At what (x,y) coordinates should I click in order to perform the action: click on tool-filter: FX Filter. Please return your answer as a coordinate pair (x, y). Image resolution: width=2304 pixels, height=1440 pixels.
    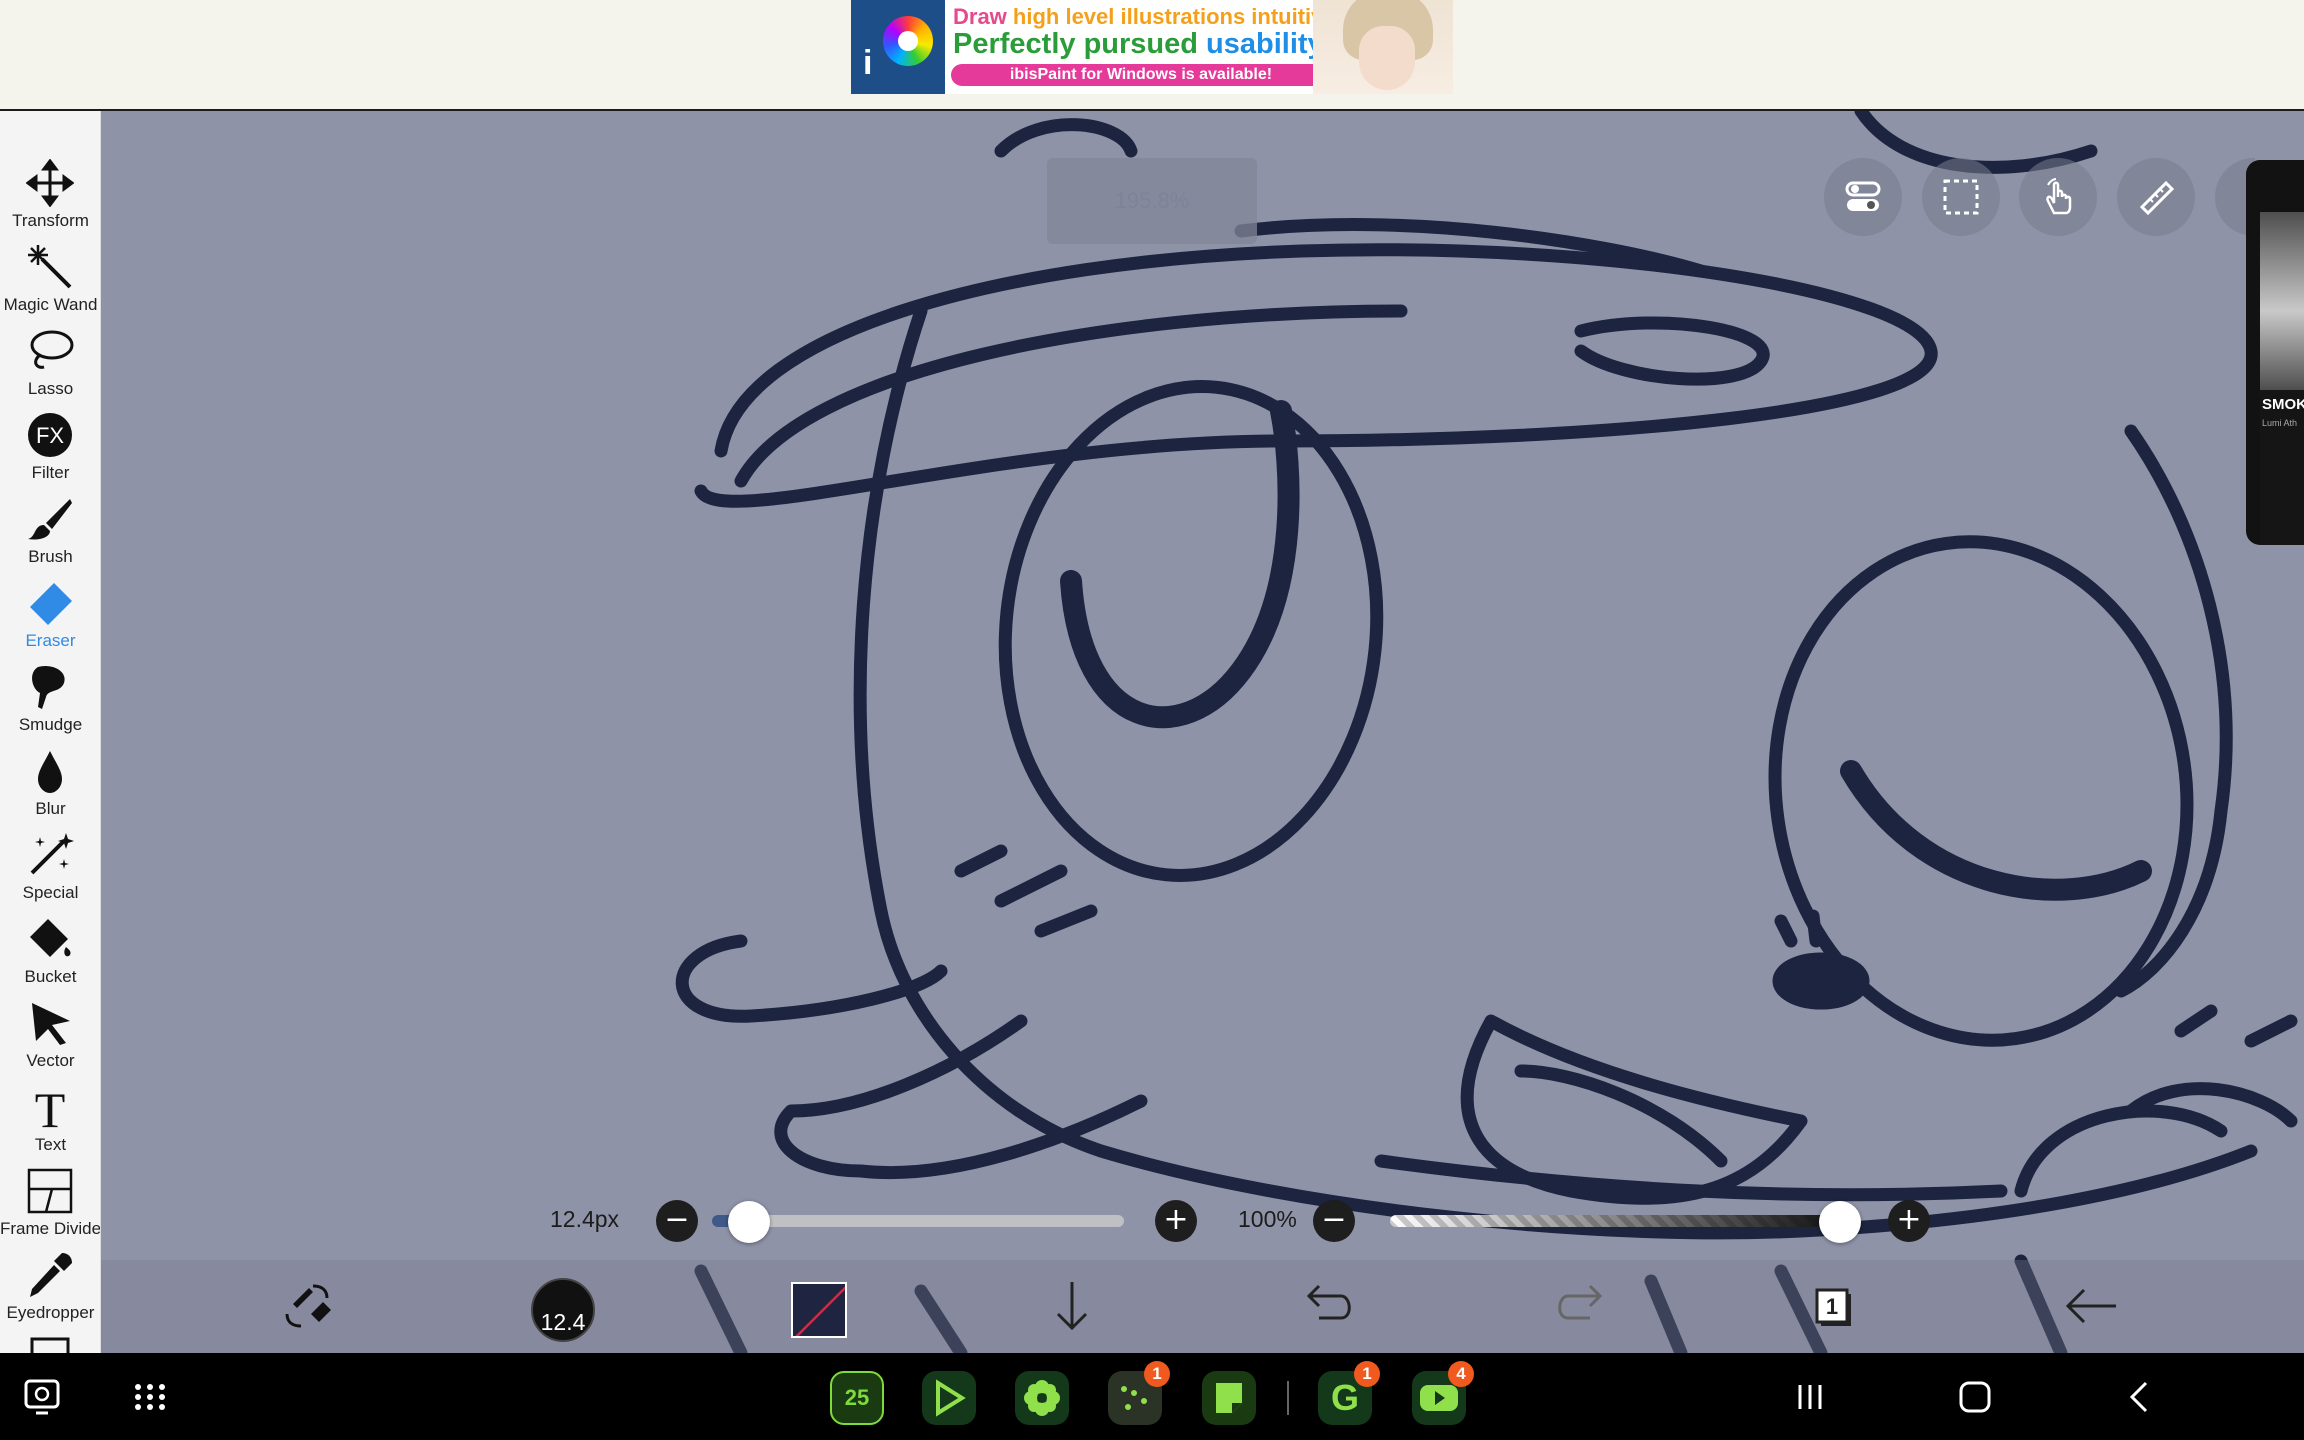
    Looking at the image, I should click on (50, 445).